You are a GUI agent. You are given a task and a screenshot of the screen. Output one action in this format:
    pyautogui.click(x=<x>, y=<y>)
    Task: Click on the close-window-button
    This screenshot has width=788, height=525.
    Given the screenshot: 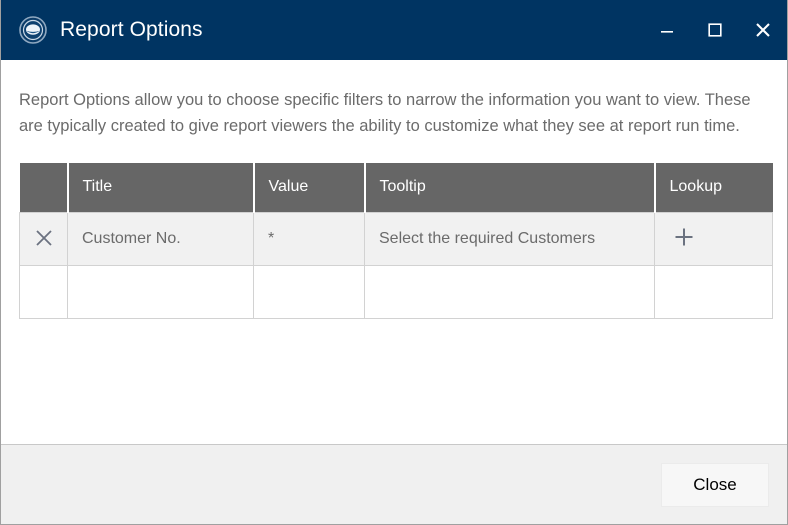 What is the action you would take?
    pyautogui.click(x=763, y=30)
    